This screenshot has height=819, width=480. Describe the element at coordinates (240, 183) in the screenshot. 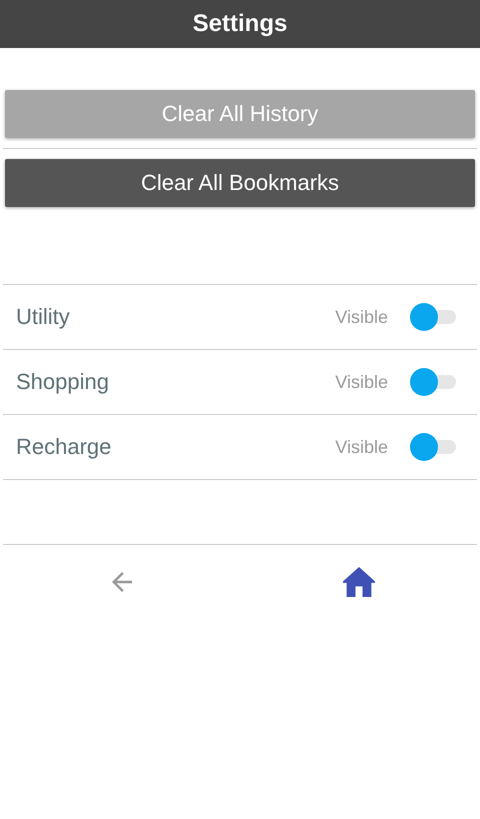

I see `action-button: Clear All Bookmarks` at that location.